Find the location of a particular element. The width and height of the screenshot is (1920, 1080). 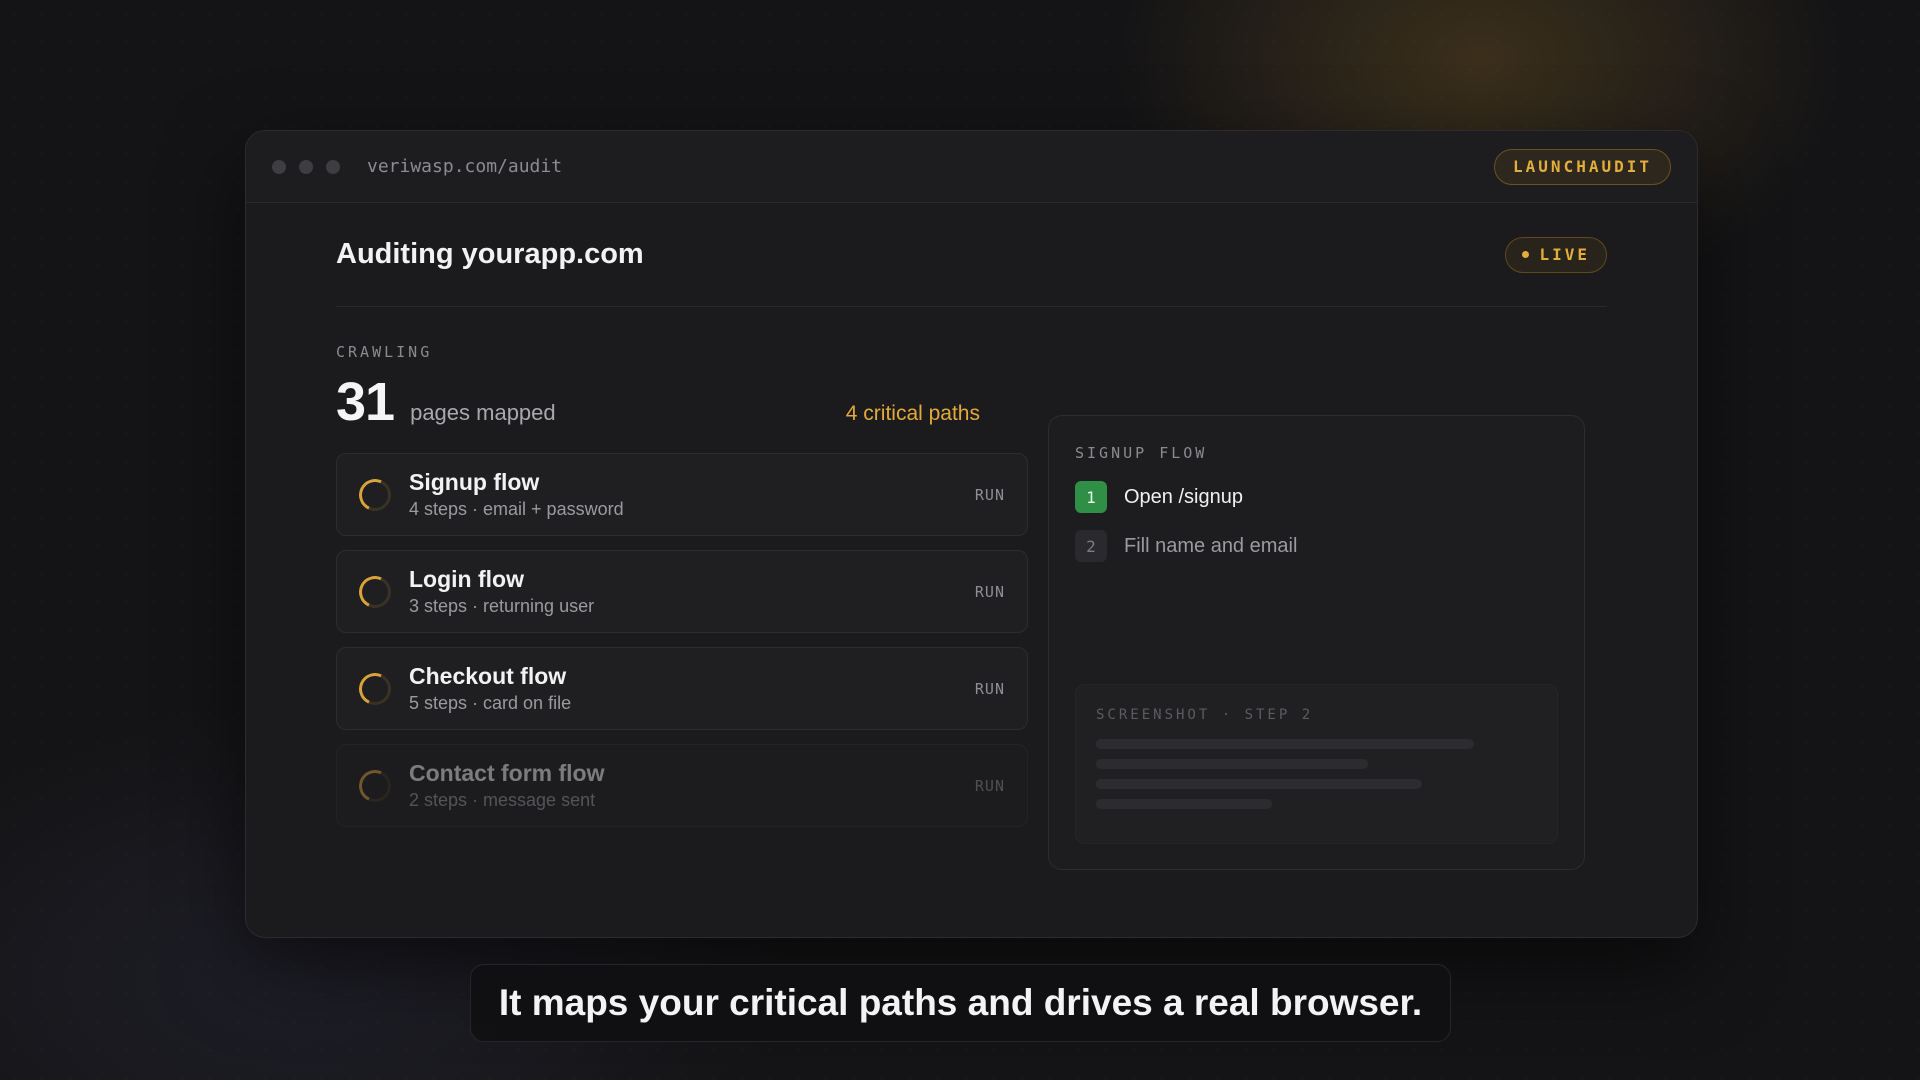

flow-name: Contact form flow is located at coordinates (507, 773).